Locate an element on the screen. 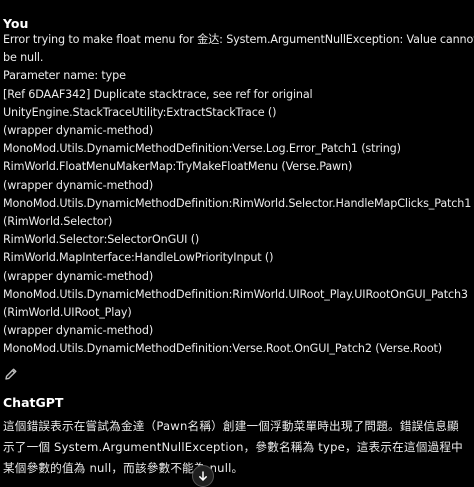  message-line: be null. is located at coordinates (23, 58).